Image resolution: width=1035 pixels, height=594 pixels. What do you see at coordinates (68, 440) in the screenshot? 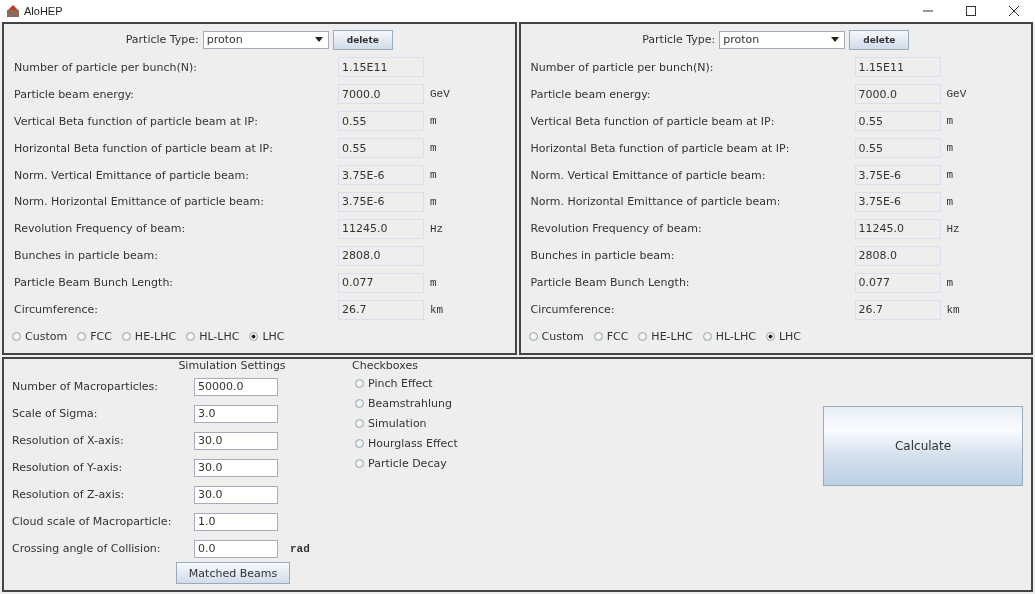
I see `field-label: Resolution of X-axis:` at bounding box center [68, 440].